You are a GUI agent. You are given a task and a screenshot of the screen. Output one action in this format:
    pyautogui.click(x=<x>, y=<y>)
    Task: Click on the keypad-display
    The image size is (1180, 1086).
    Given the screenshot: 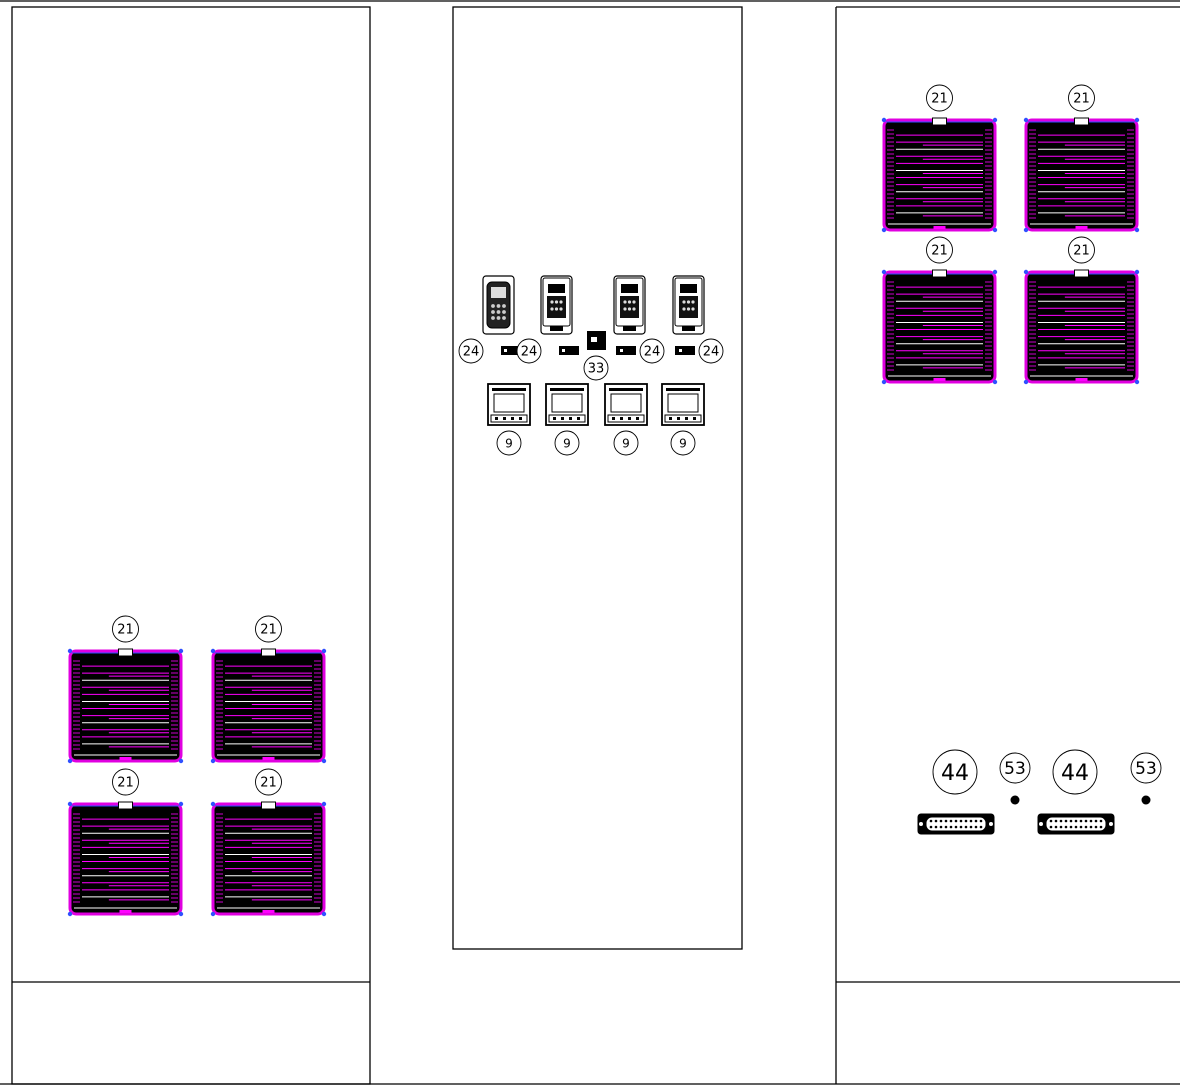 What is the action you would take?
    pyautogui.click(x=498, y=292)
    